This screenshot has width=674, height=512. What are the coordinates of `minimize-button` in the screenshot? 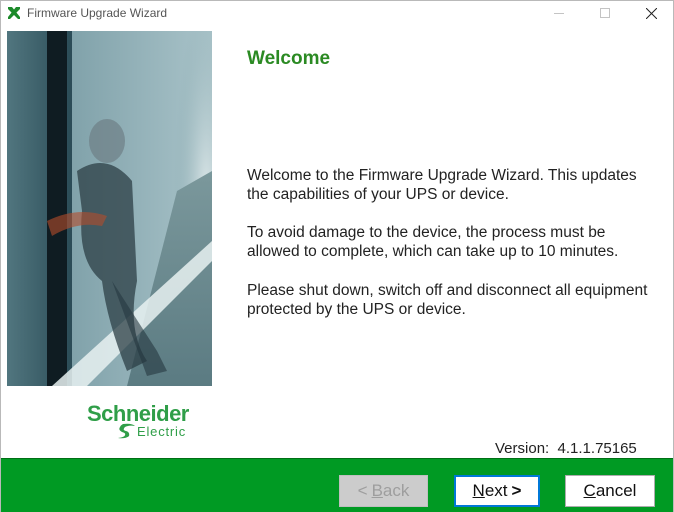 It's located at (559, 13).